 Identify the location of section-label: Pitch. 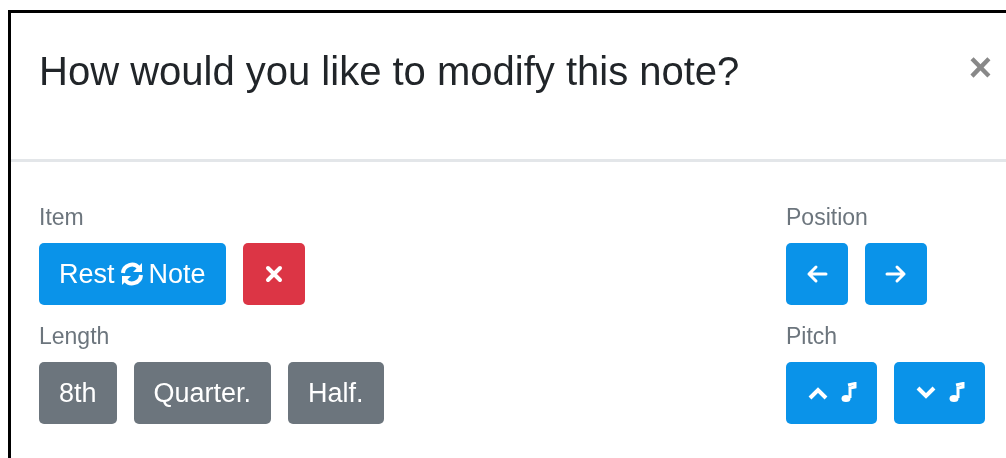
(812, 336).